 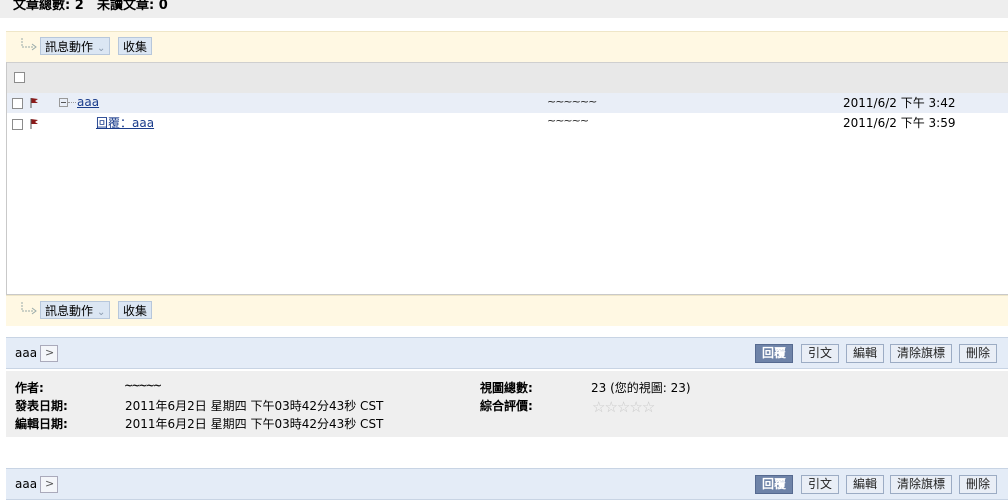 What do you see at coordinates (641, 388) in the screenshot?
I see `views-value: 23 (您的視圖: 23)` at bounding box center [641, 388].